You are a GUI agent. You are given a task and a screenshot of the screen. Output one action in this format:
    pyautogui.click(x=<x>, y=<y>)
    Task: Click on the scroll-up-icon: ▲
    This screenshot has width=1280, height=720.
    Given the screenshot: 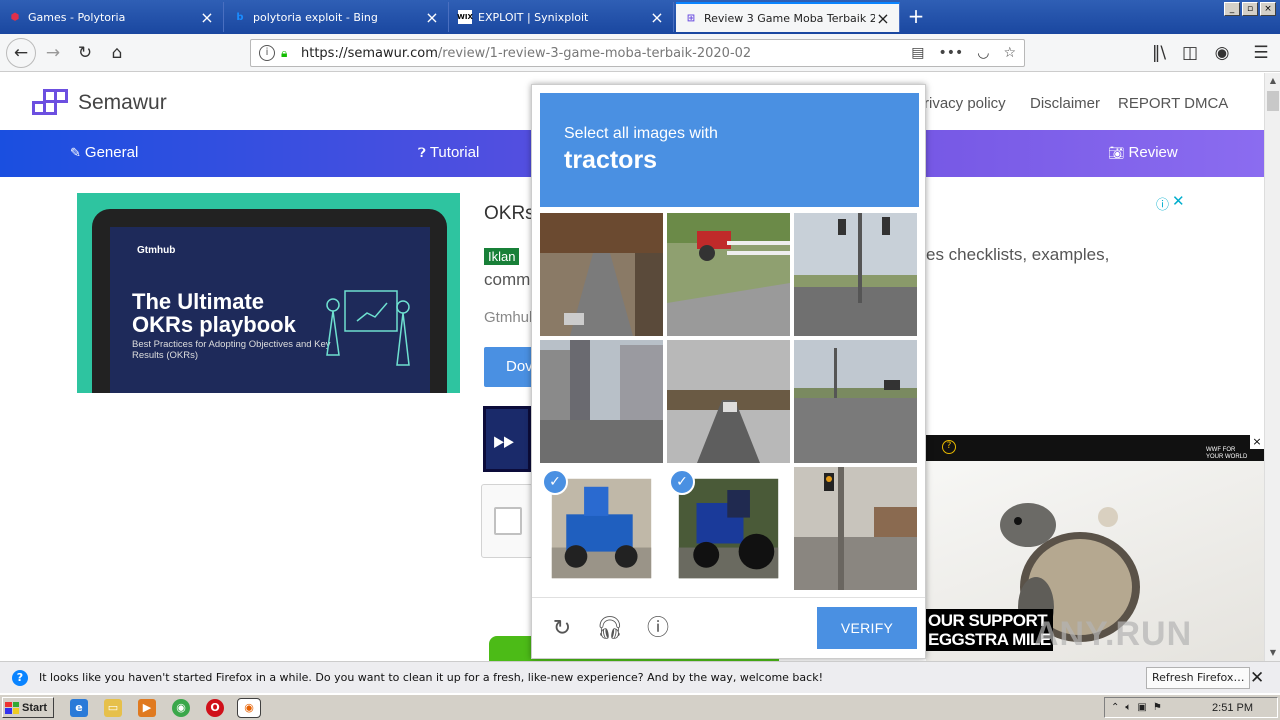 What is the action you would take?
    pyautogui.click(x=1272, y=81)
    